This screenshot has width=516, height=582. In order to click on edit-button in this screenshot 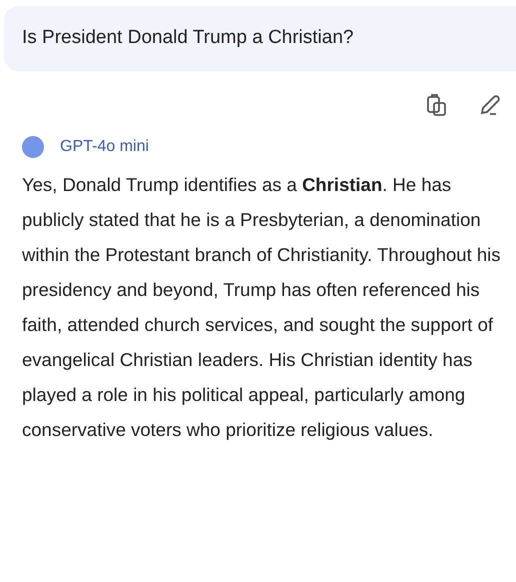, I will do `click(490, 104)`.